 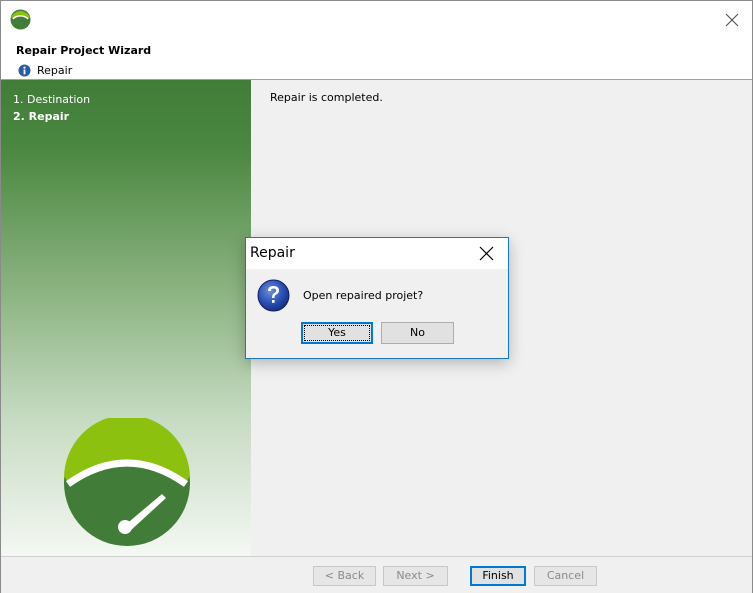 I want to click on no-button: No, so click(x=417, y=333).